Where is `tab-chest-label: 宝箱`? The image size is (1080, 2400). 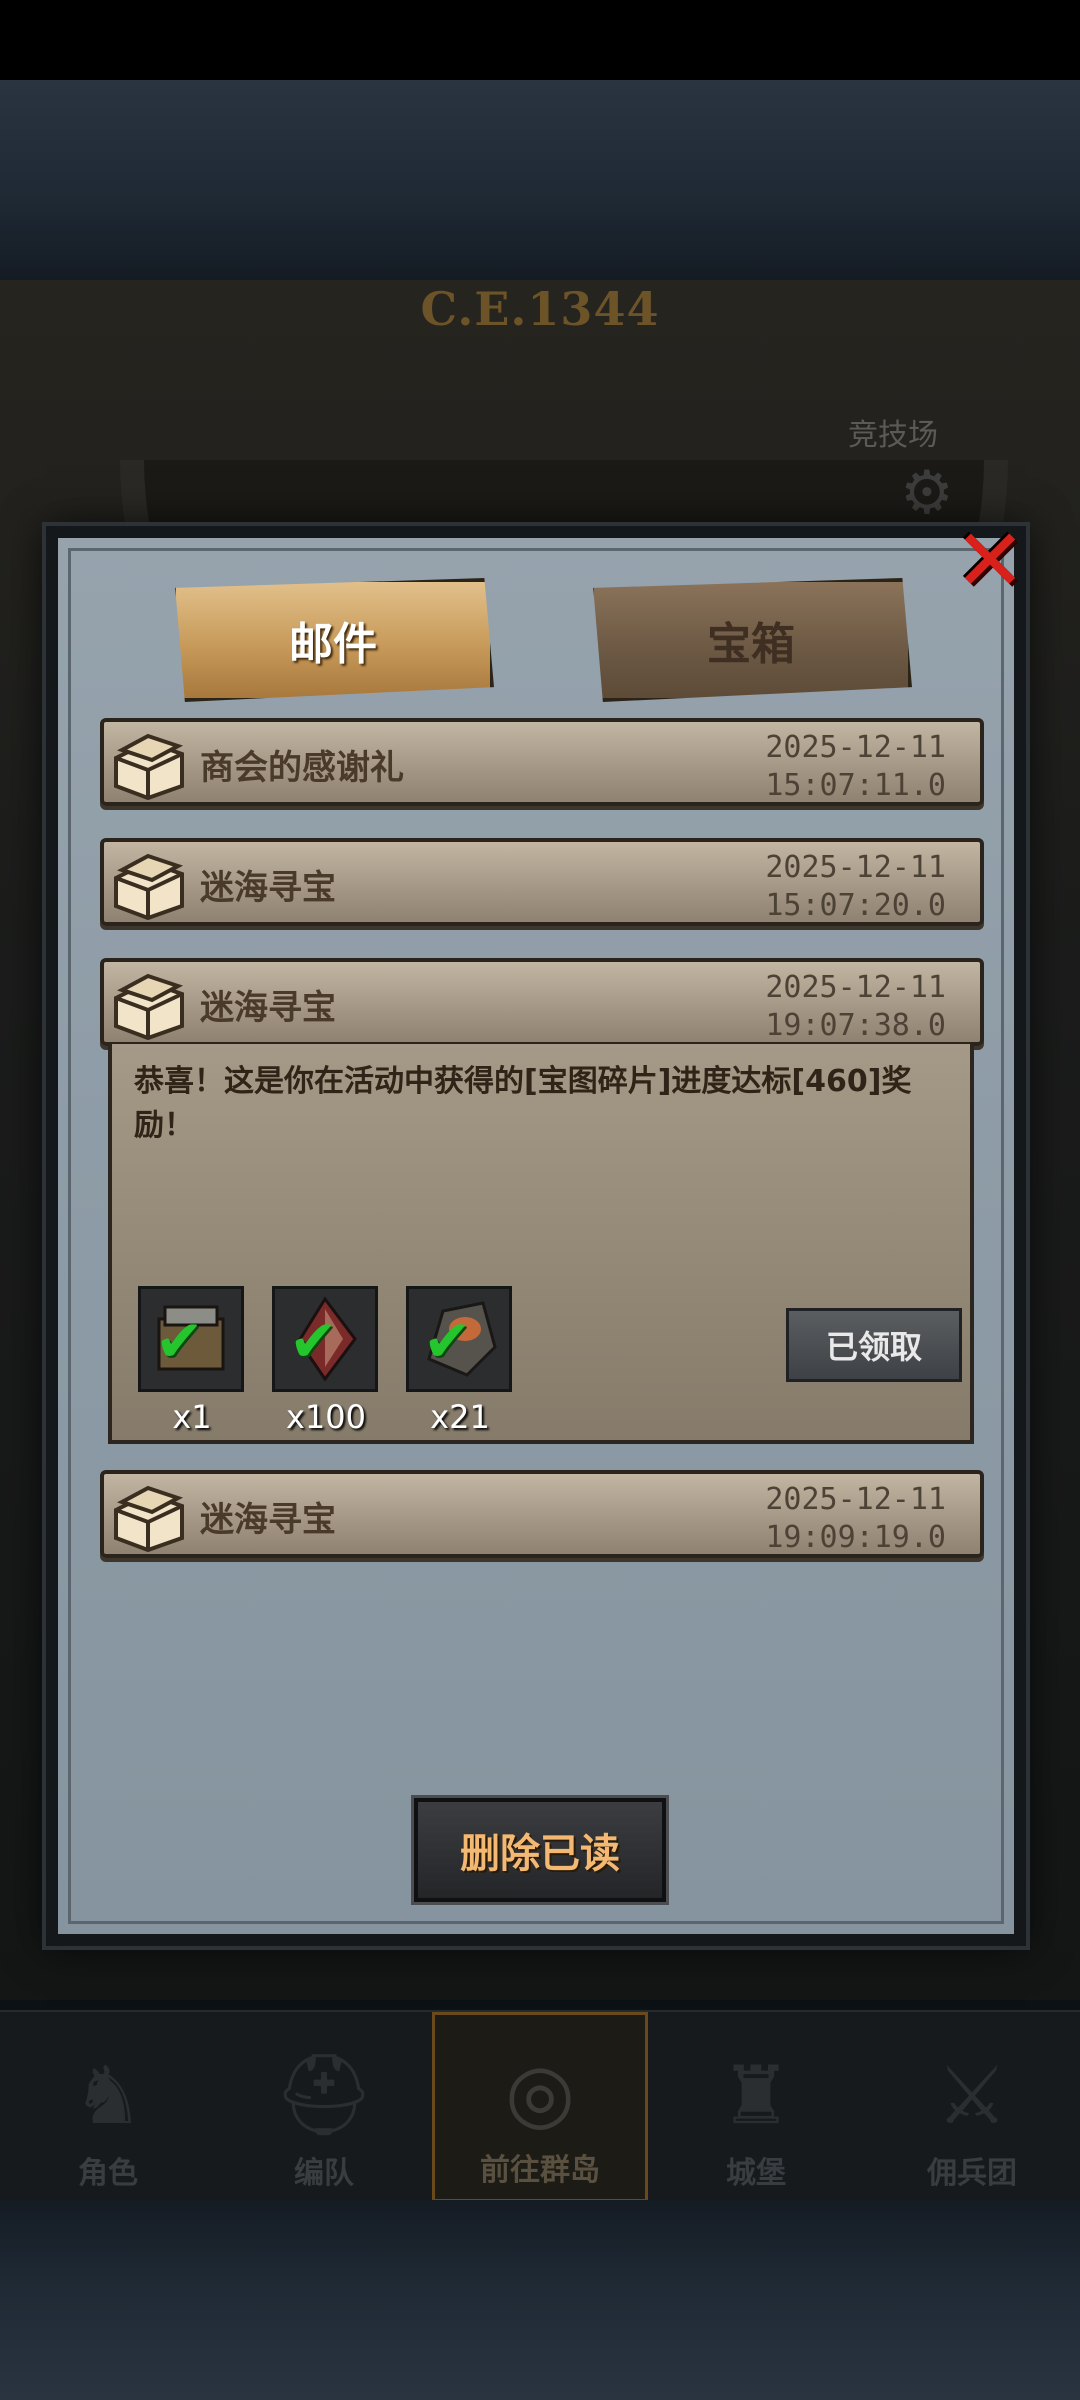
tab-chest-label: 宝箱 is located at coordinates (751, 644).